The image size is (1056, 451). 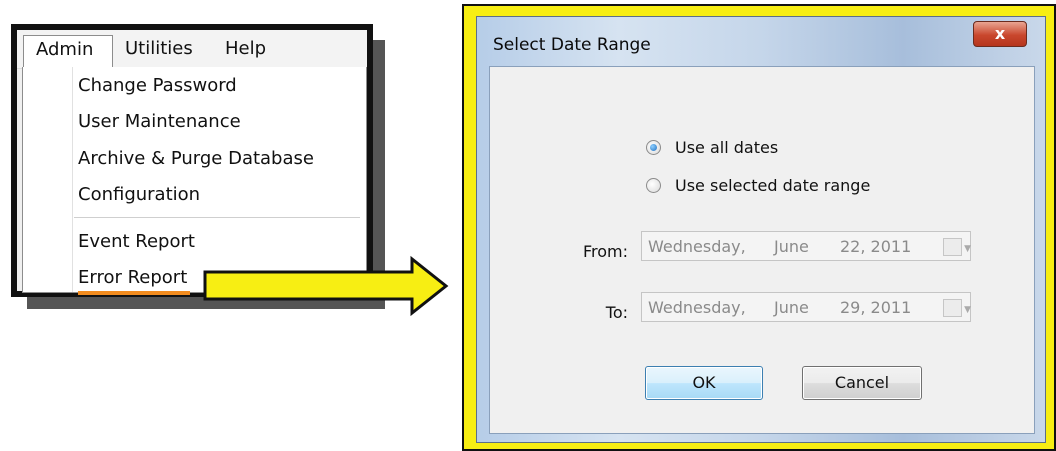 What do you see at coordinates (326, 286) in the screenshot?
I see `right-arrow-icon` at bounding box center [326, 286].